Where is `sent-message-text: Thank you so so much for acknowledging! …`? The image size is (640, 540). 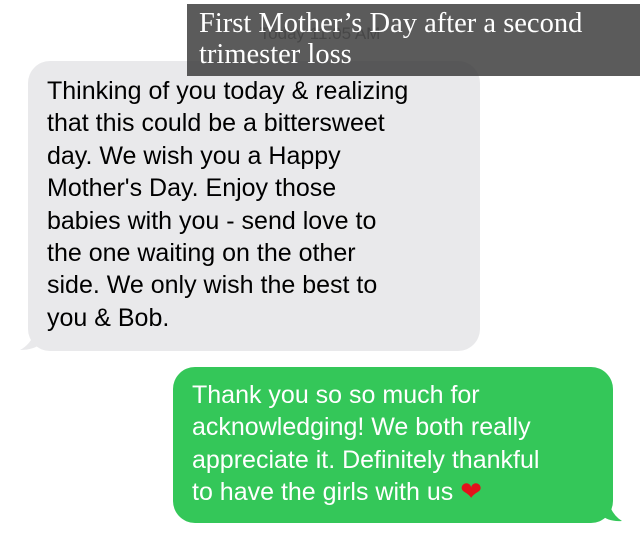
sent-message-text: Thank you so so much for acknowledging! … is located at coordinates (366, 444).